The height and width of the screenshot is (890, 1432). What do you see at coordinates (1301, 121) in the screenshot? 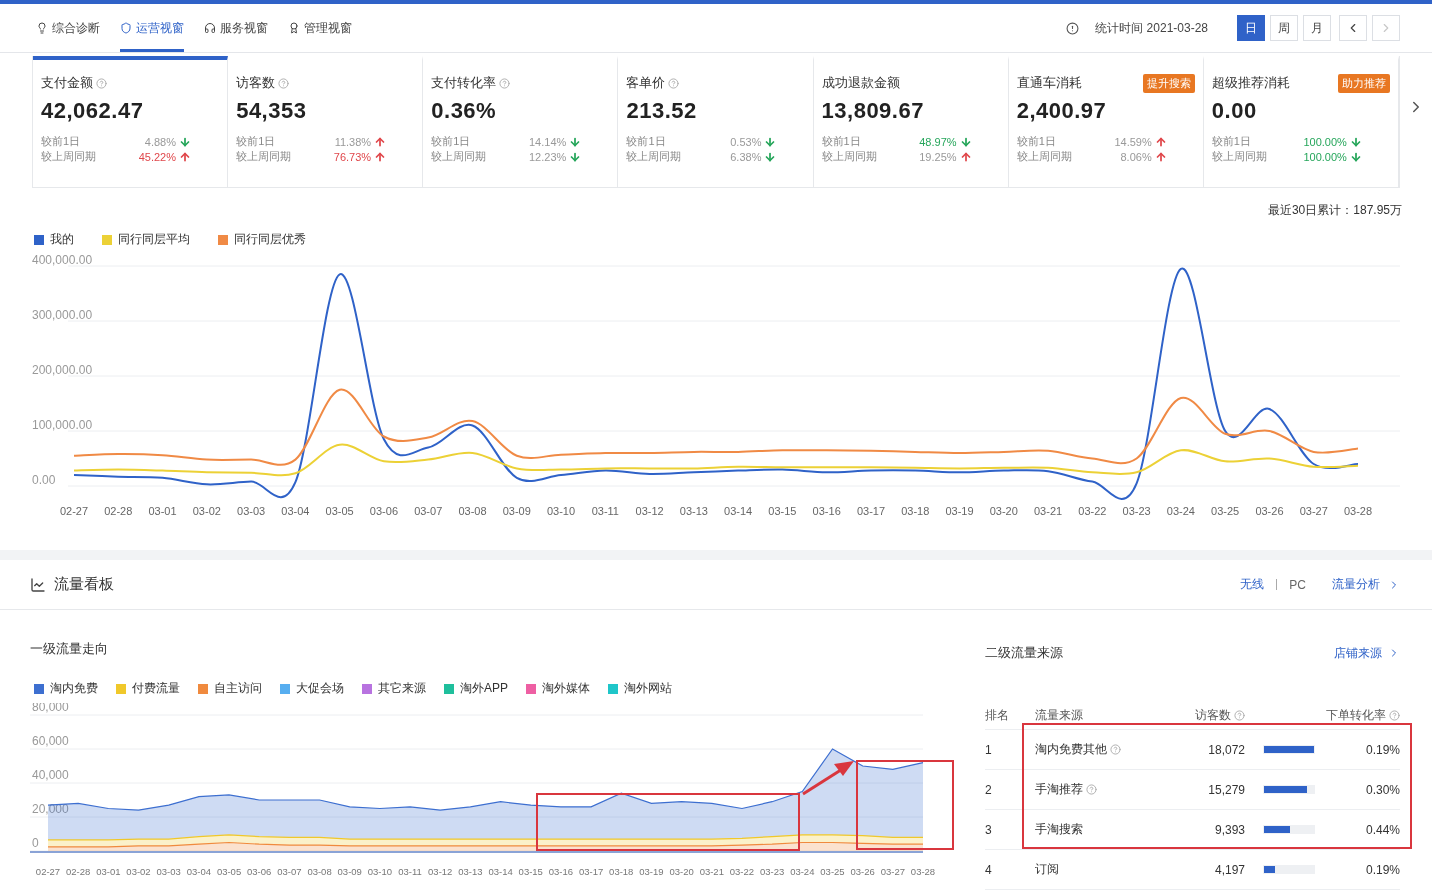
I see `metric-card: 超级推荐消耗 助力推荐 0.00 较前1日 100.00% 较上周同期 100.00%` at bounding box center [1301, 121].